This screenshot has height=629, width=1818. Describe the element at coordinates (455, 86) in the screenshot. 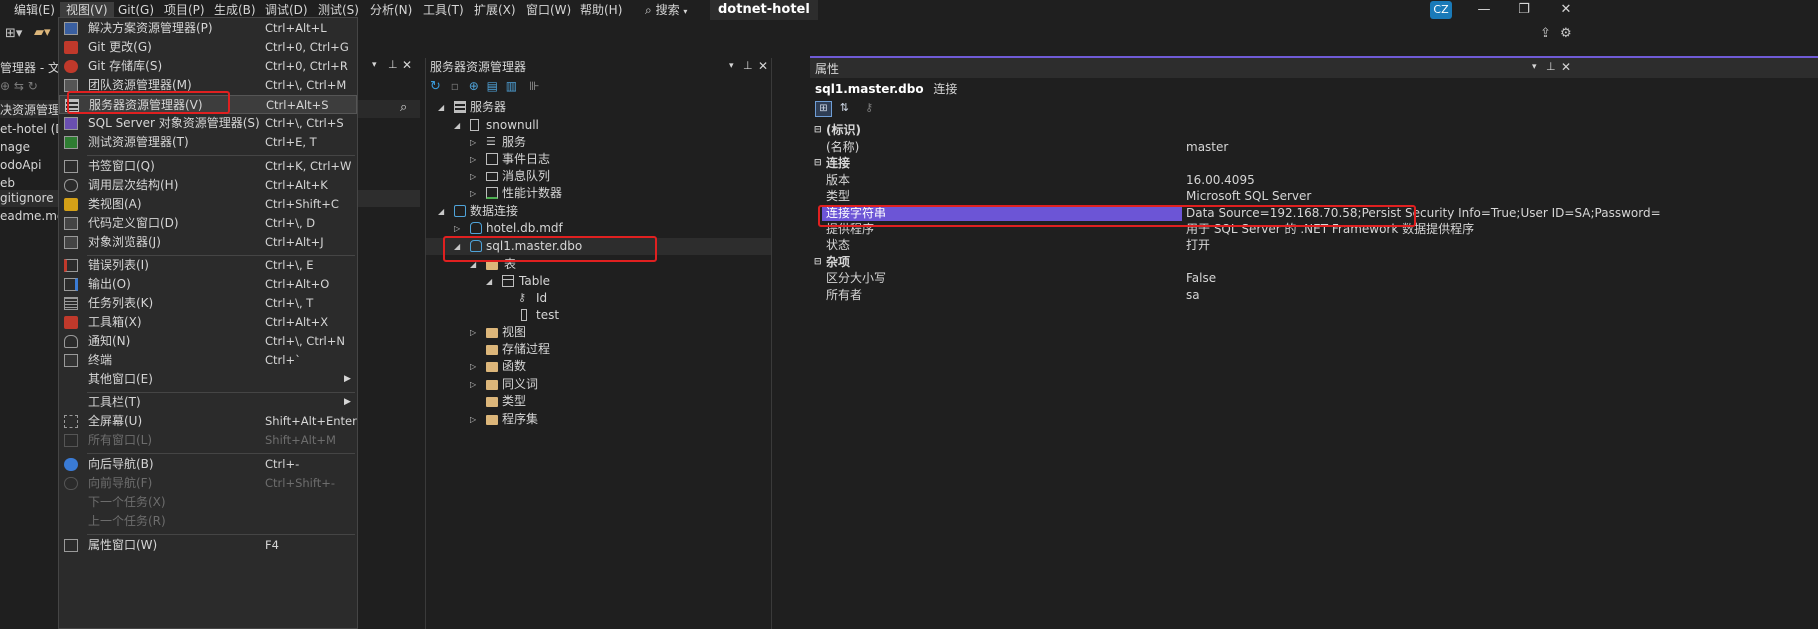

I see `stop-icon: ▫` at that location.